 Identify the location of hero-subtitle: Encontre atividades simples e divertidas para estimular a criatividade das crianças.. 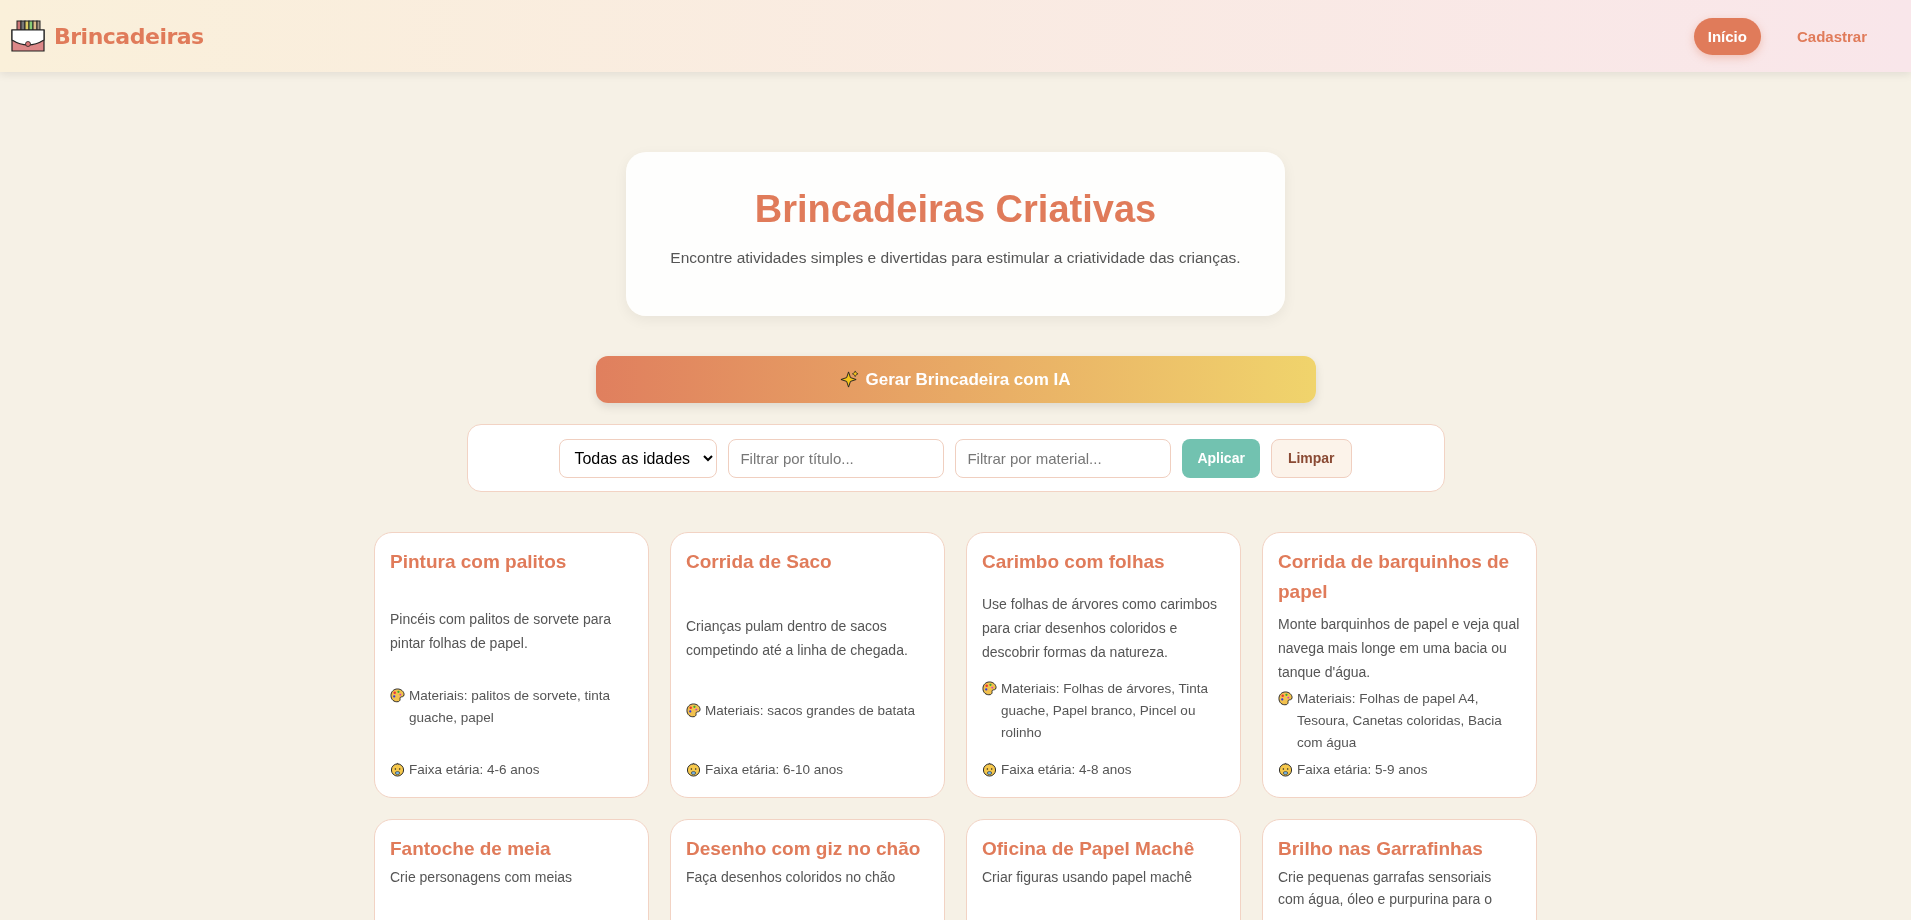
(955, 258).